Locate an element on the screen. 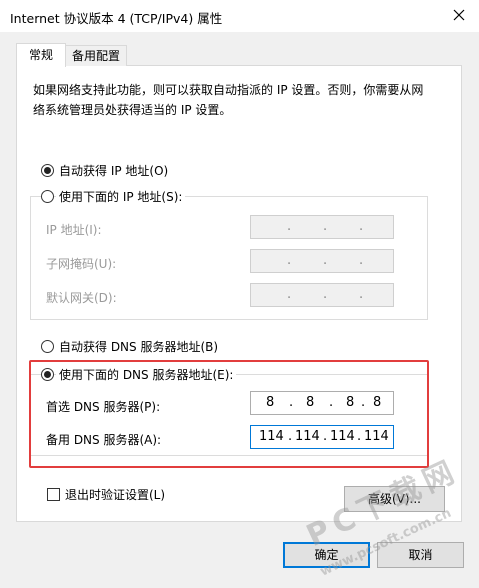 The image size is (479, 588). manual-ip-label: 使用下面的 IP 地址(S): is located at coordinates (121, 196).